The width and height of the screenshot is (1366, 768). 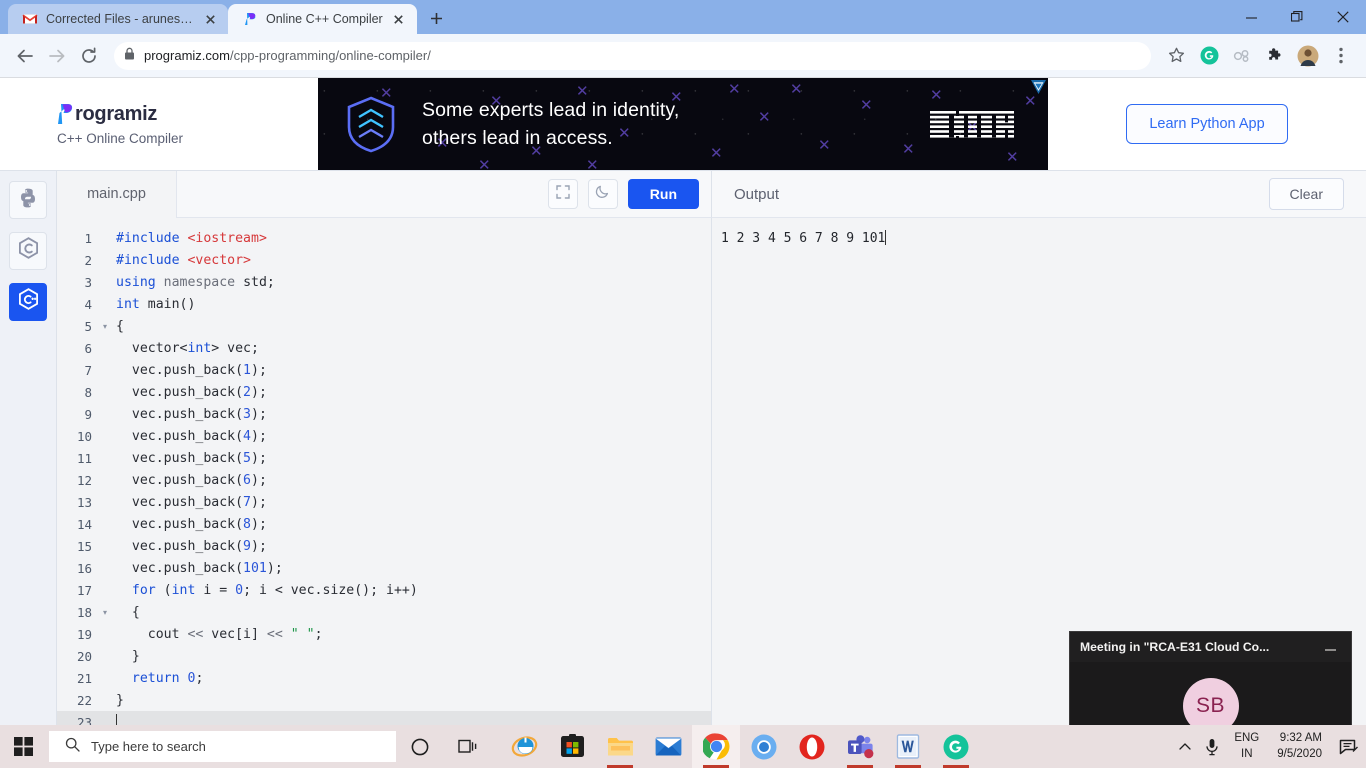 I want to click on window-close-button, so click(x=1343, y=17).